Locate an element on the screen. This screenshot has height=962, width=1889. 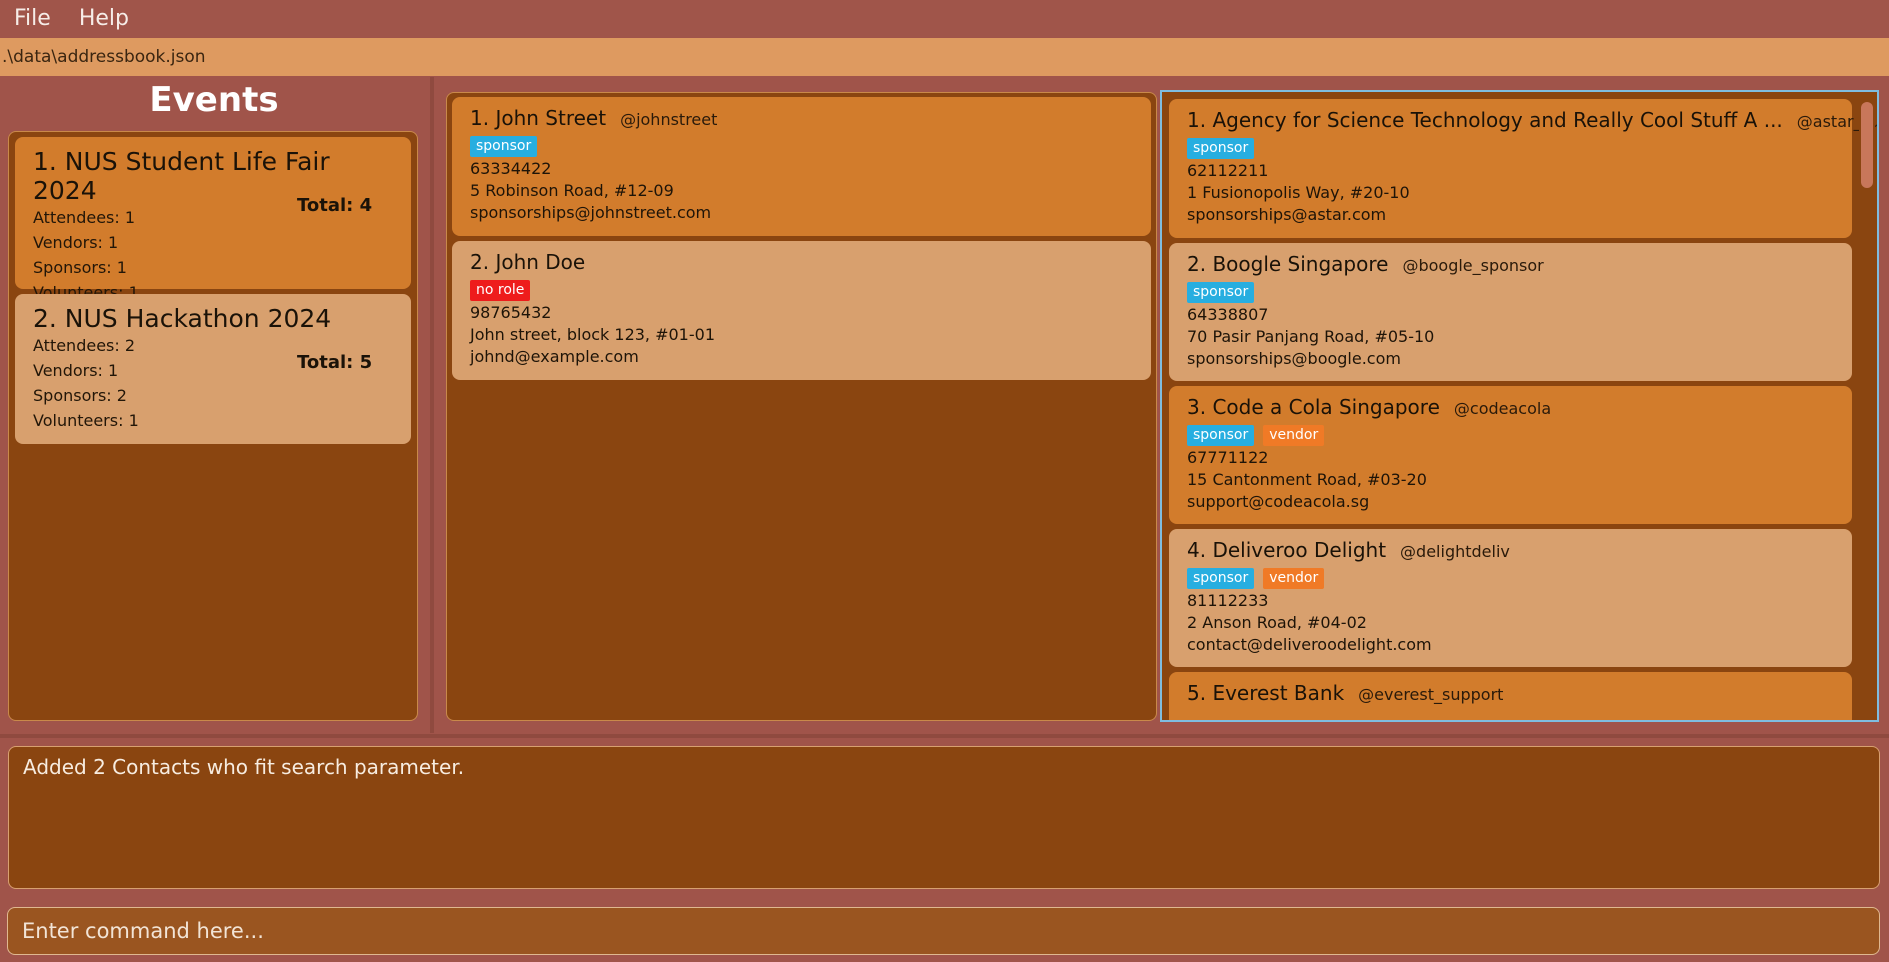
event-vendors: Vendors: 1 is located at coordinates (76, 242).